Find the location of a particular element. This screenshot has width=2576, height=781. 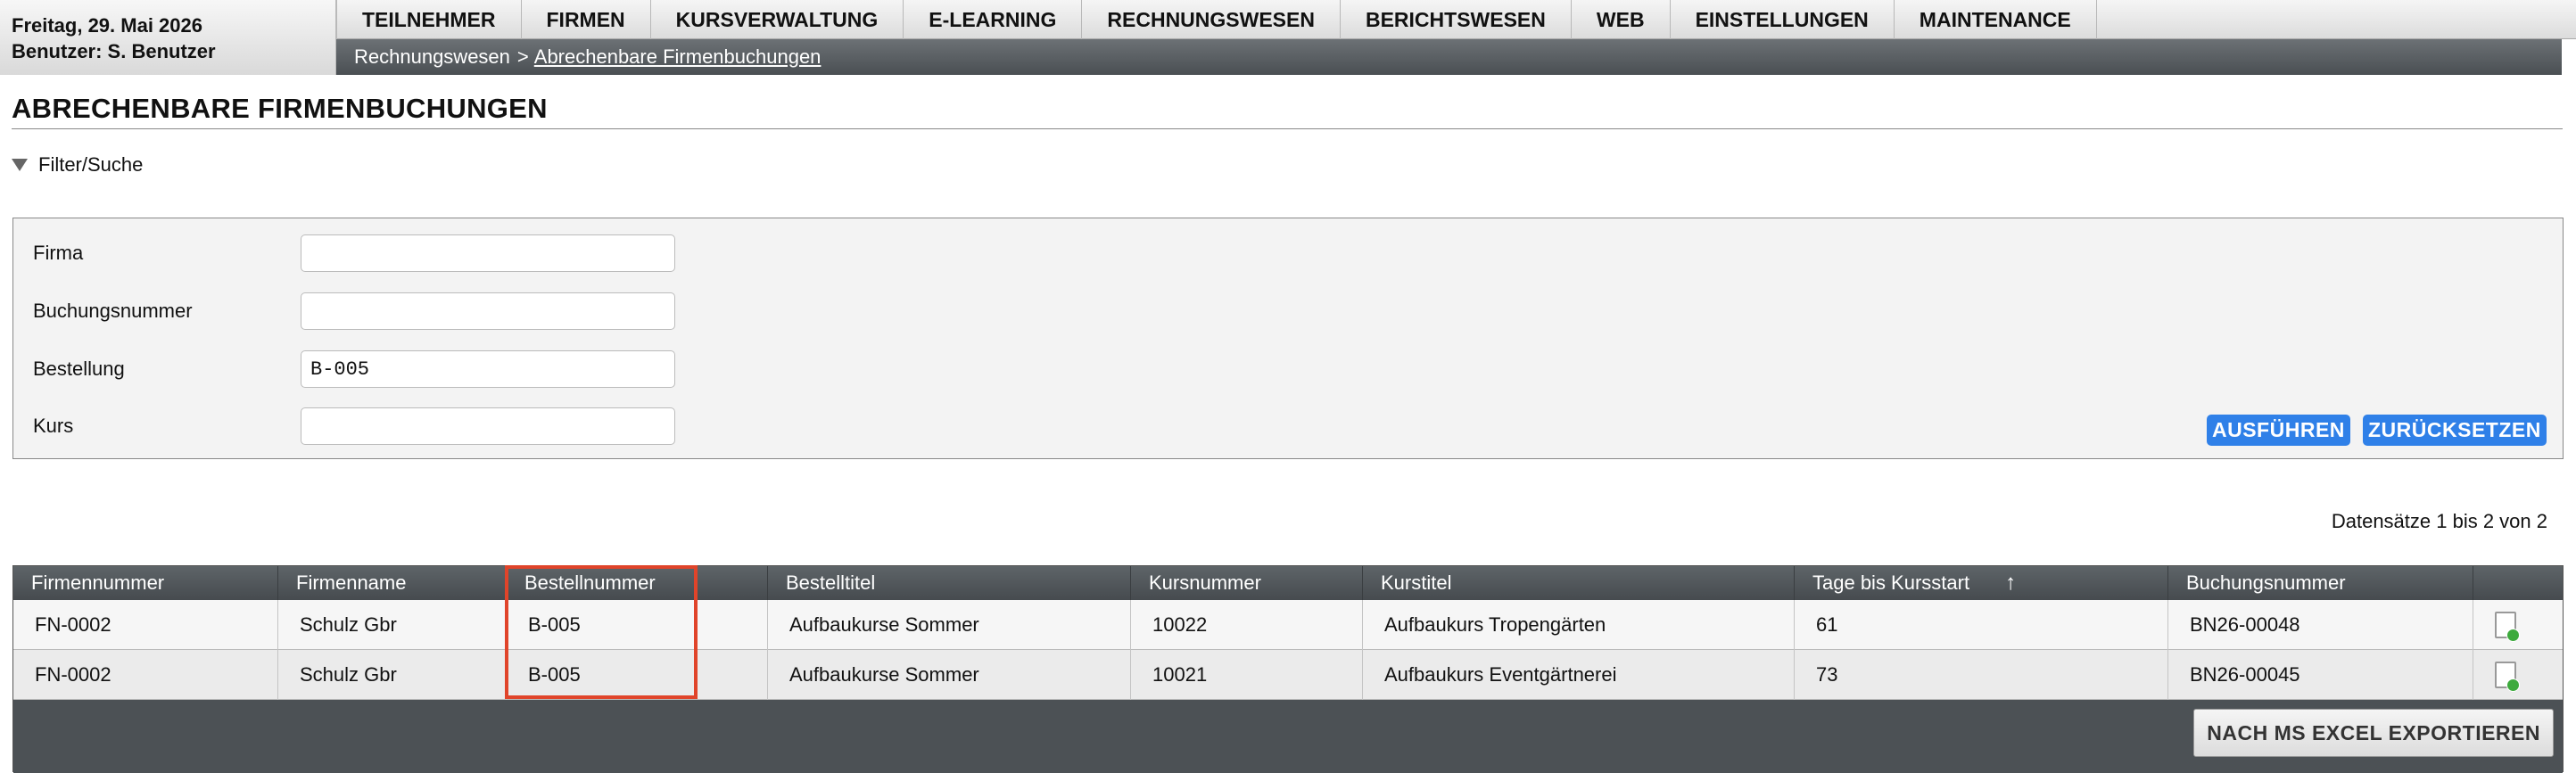

bestellung-input is located at coordinates (488, 369).